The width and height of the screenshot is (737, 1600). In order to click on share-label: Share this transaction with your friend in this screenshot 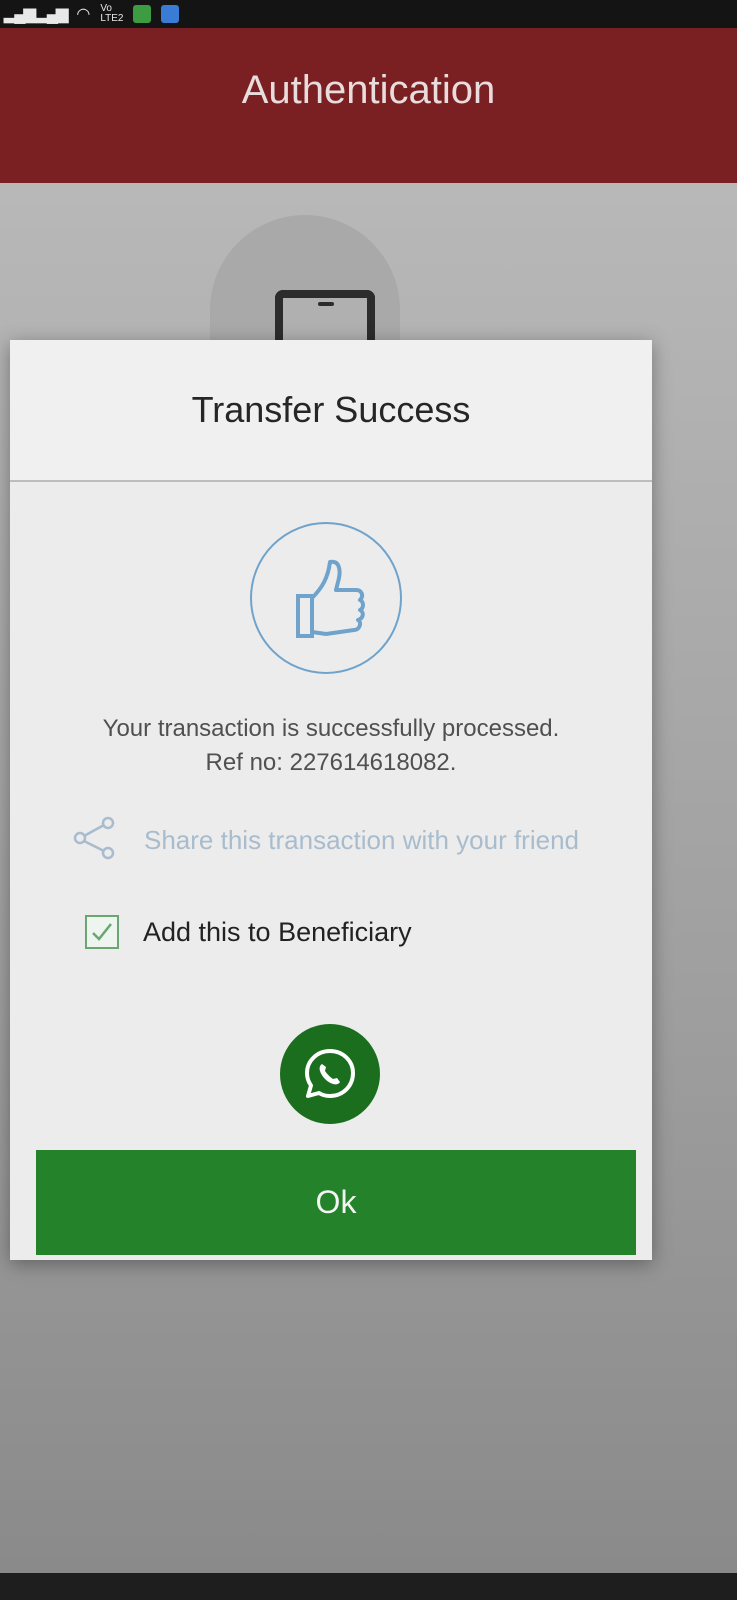, I will do `click(361, 840)`.